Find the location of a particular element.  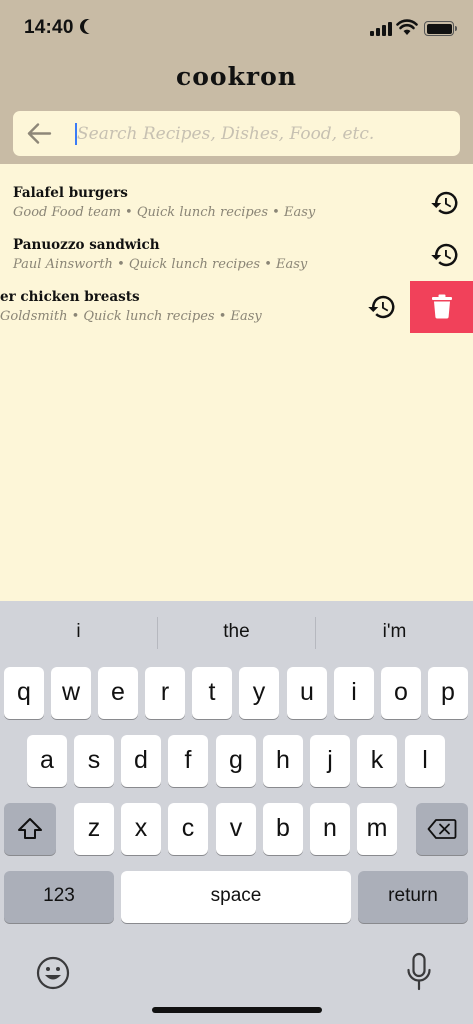

key-y: y is located at coordinates (259, 693).